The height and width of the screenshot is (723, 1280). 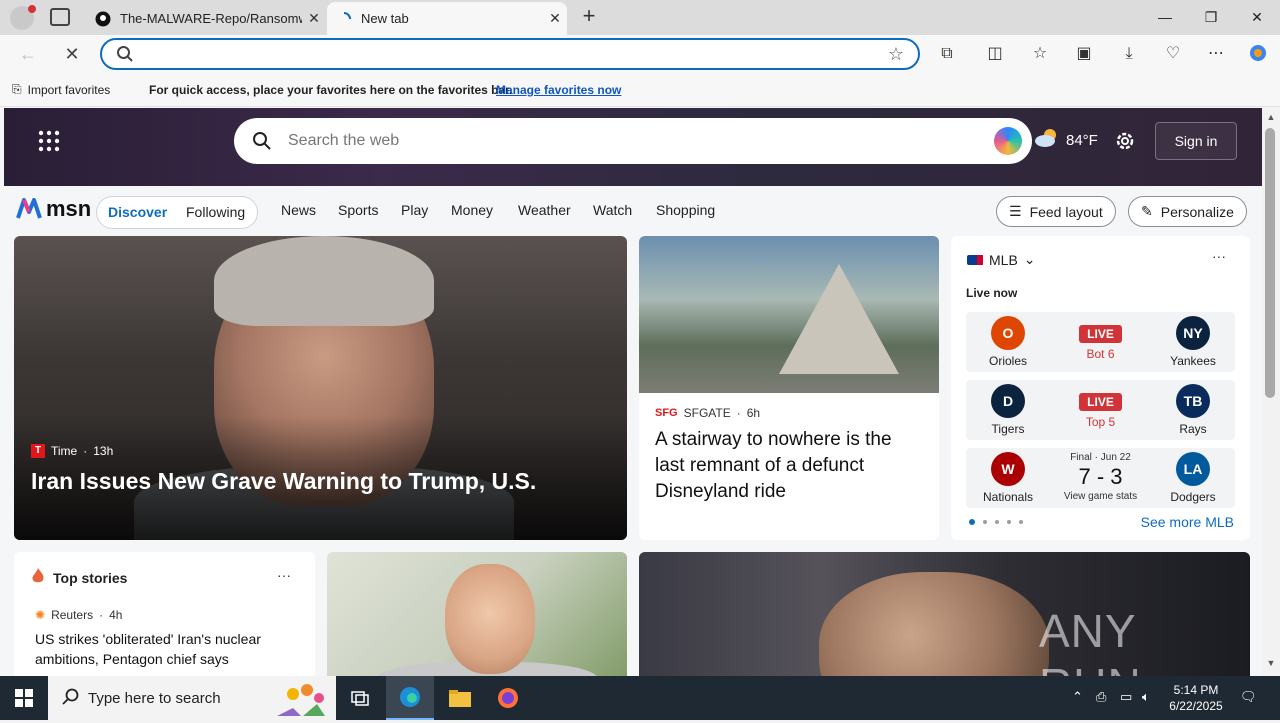 What do you see at coordinates (72, 451) in the screenshot?
I see `story-source: T Time · 13h` at bounding box center [72, 451].